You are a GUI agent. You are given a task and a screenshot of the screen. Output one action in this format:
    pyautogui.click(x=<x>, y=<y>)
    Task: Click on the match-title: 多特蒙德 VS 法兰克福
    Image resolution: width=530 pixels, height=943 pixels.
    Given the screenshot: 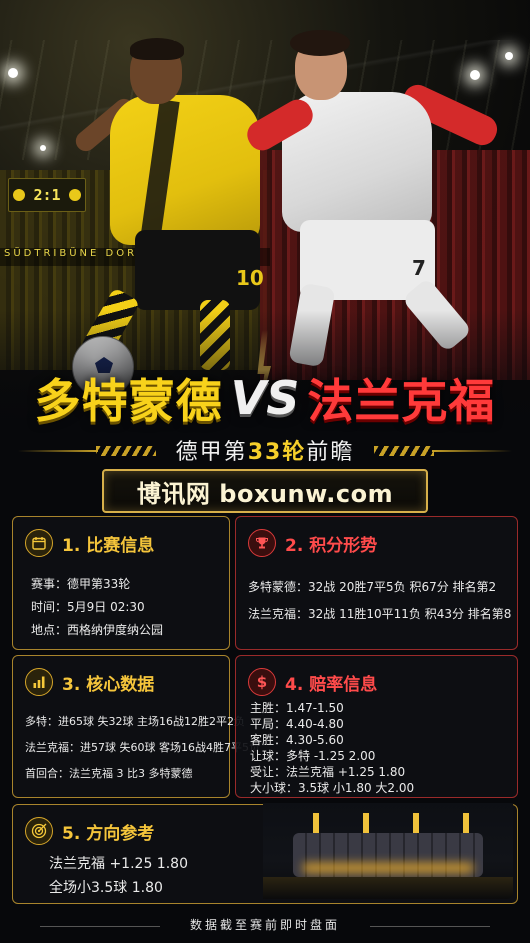 What is the action you would take?
    pyautogui.click(x=265, y=398)
    